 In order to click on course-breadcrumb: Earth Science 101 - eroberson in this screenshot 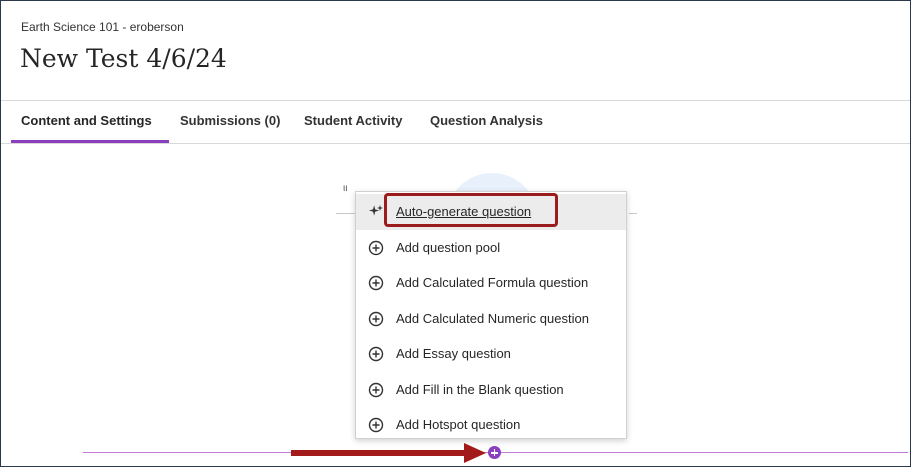, I will do `click(102, 27)`.